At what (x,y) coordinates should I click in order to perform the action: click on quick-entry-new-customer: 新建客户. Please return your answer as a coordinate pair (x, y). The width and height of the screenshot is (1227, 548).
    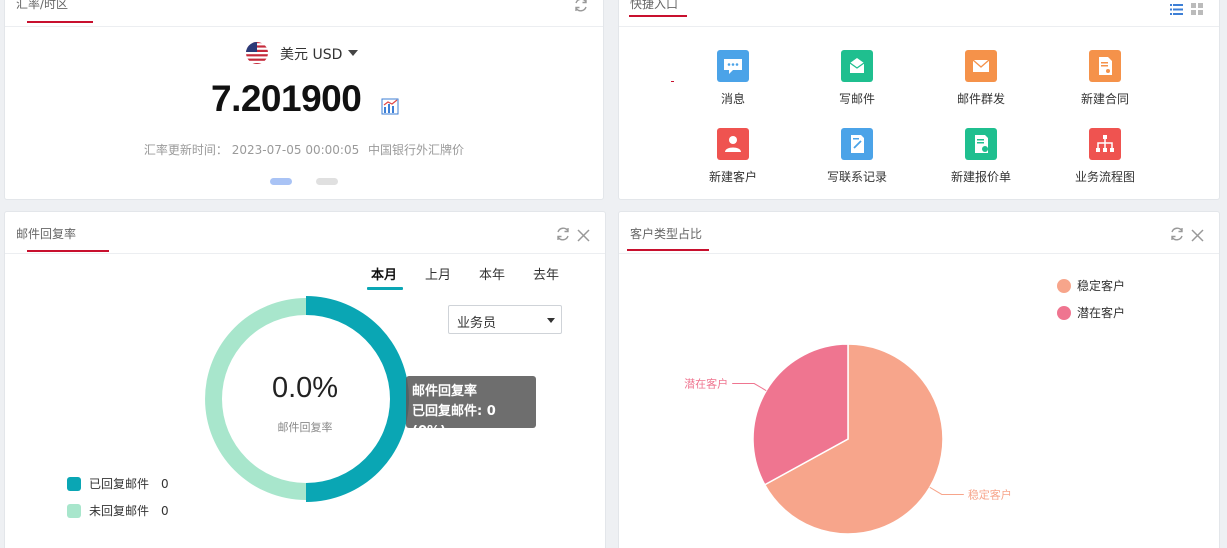
    Looking at the image, I should click on (733, 156).